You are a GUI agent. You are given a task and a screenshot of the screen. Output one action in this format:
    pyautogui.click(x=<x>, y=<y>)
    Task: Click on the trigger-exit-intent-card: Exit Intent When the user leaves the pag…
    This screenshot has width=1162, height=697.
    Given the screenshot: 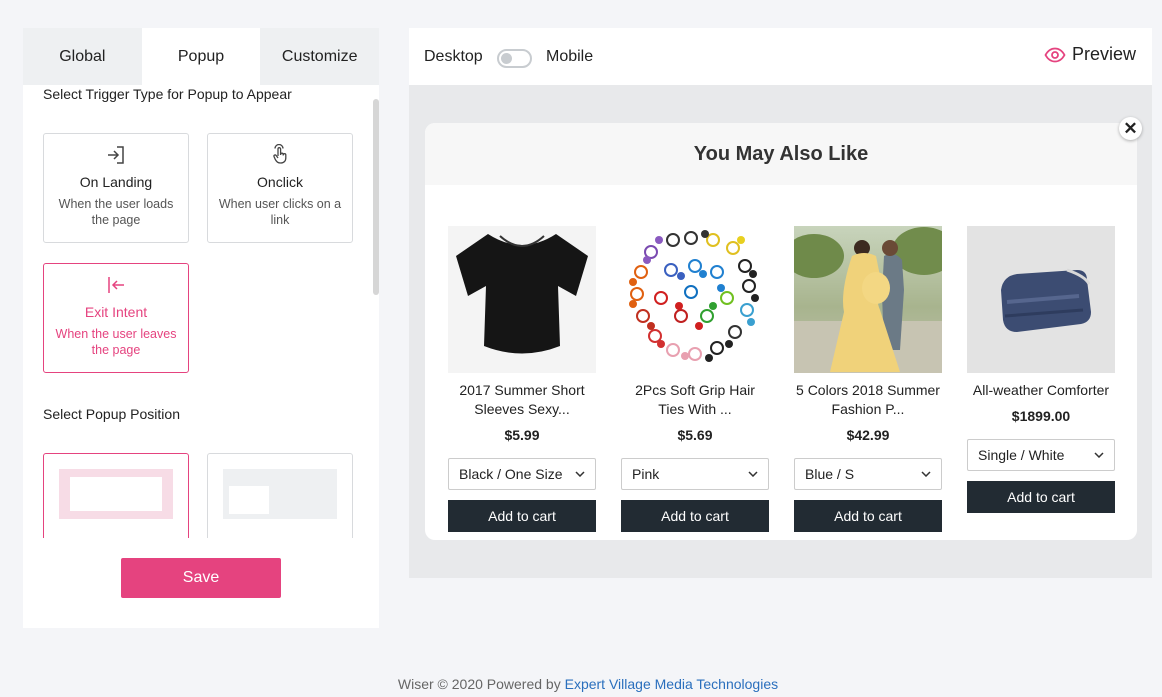 What is the action you would take?
    pyautogui.click(x=116, y=318)
    